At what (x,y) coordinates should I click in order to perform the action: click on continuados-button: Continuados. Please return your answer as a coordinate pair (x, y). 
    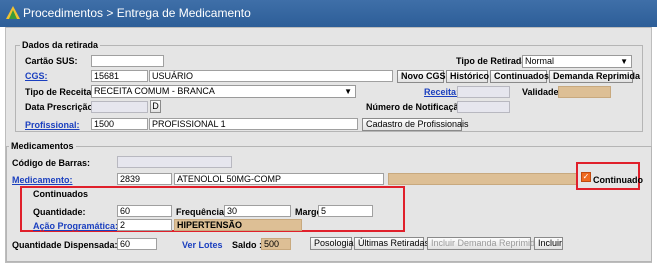
    Looking at the image, I should click on (519, 76).